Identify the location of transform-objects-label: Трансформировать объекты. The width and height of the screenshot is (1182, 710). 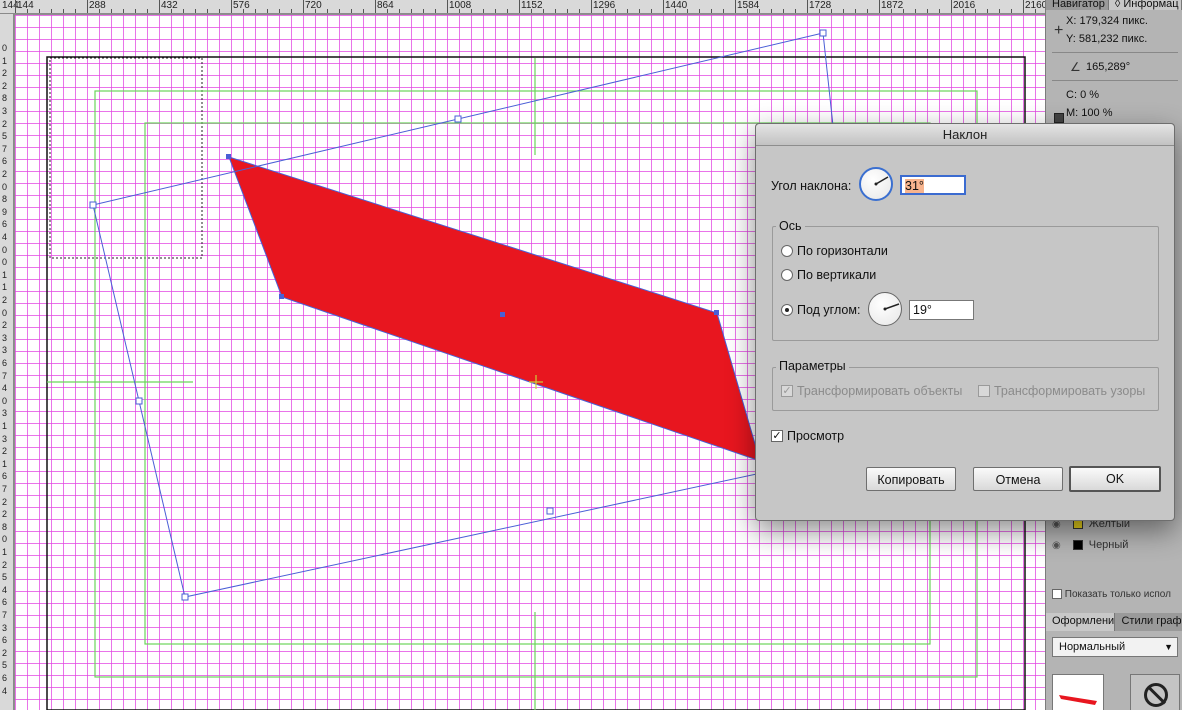
(880, 391).